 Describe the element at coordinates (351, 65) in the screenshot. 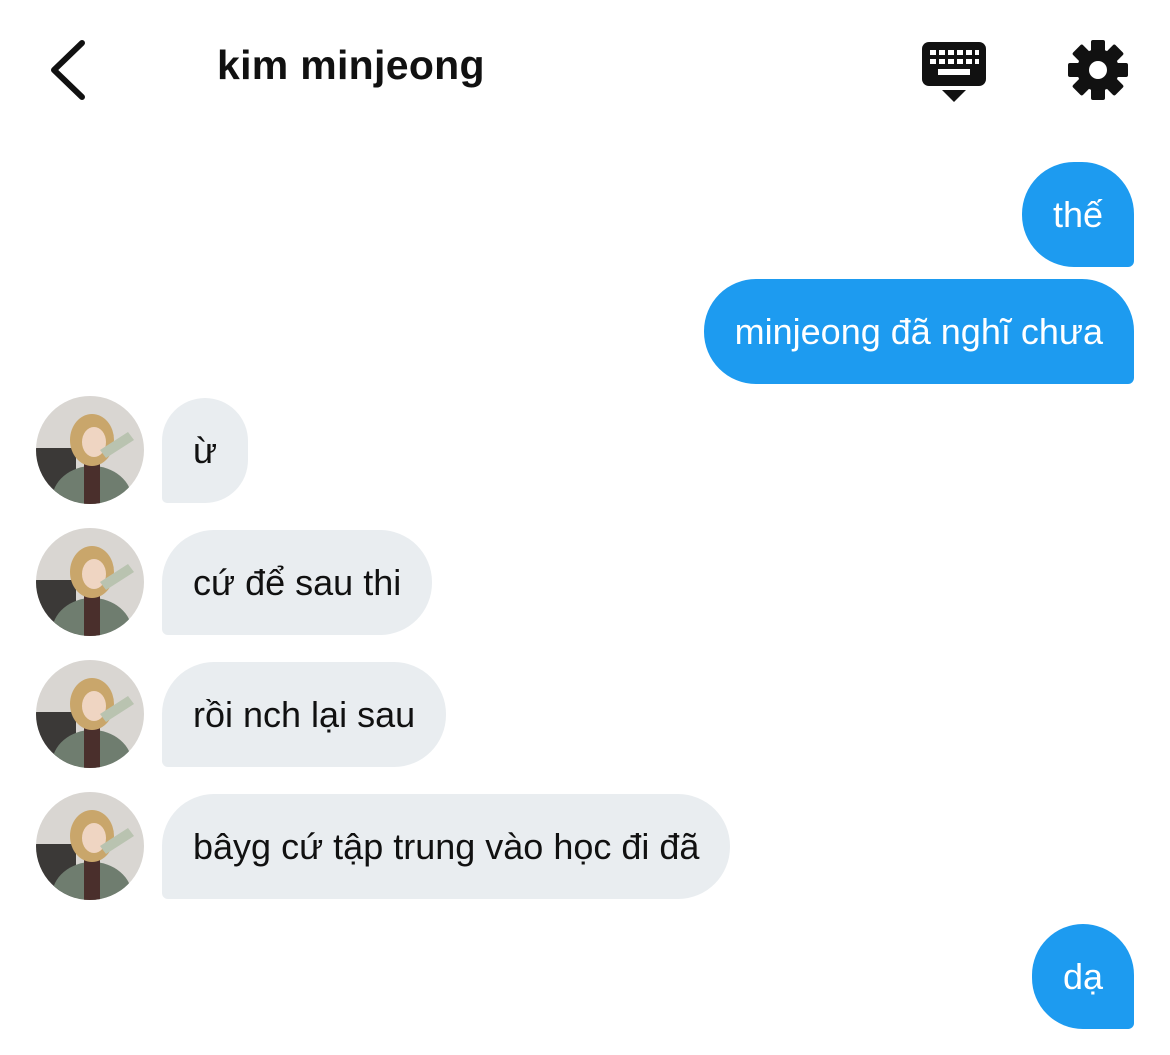

I see `conversation-title: kim minjeong` at that location.